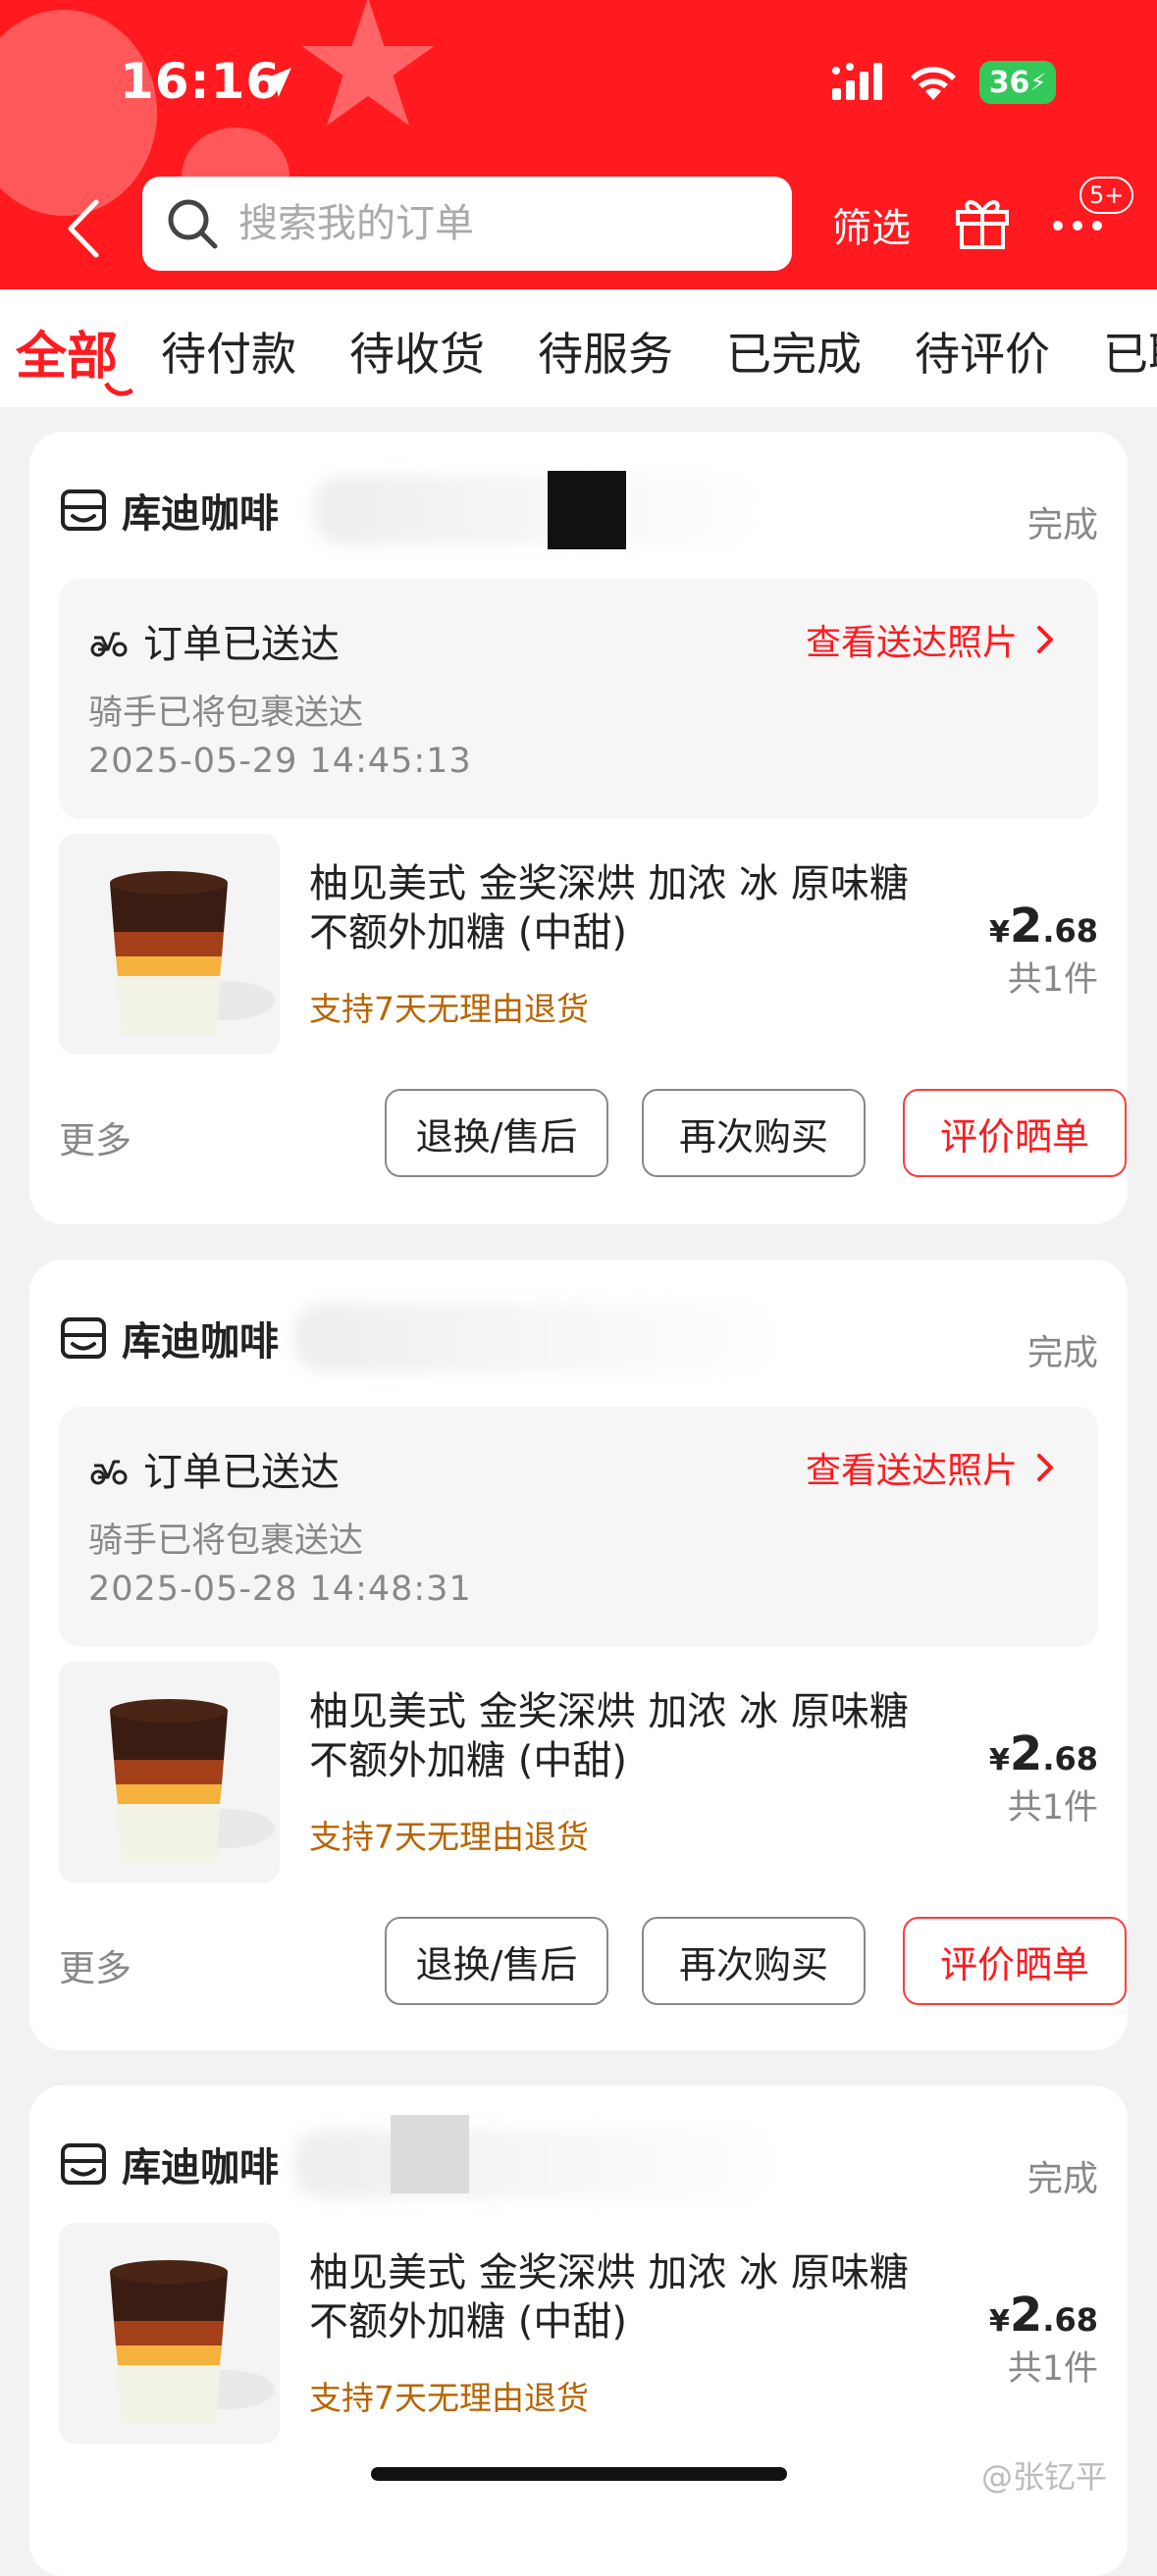 The image size is (1157, 2576). Describe the element at coordinates (857, 81) in the screenshot. I see `cellular-signal-icon` at that location.